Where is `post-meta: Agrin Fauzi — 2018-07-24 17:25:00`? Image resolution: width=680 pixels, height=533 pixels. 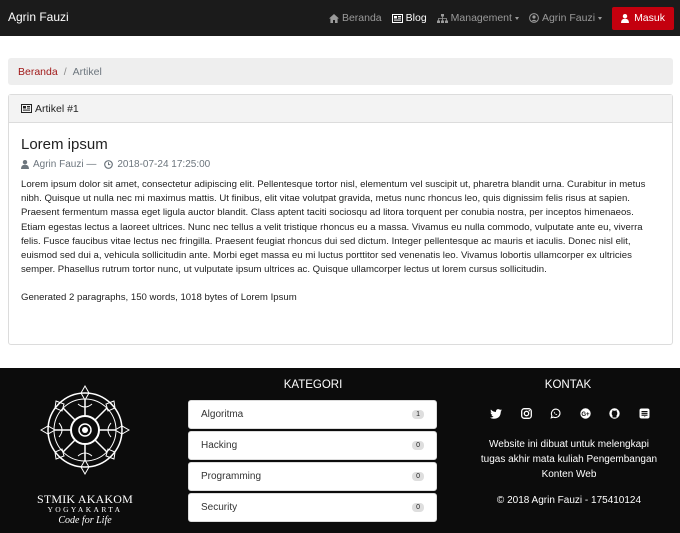 post-meta: Agrin Fauzi — 2018-07-24 17:25:00 is located at coordinates (340, 164).